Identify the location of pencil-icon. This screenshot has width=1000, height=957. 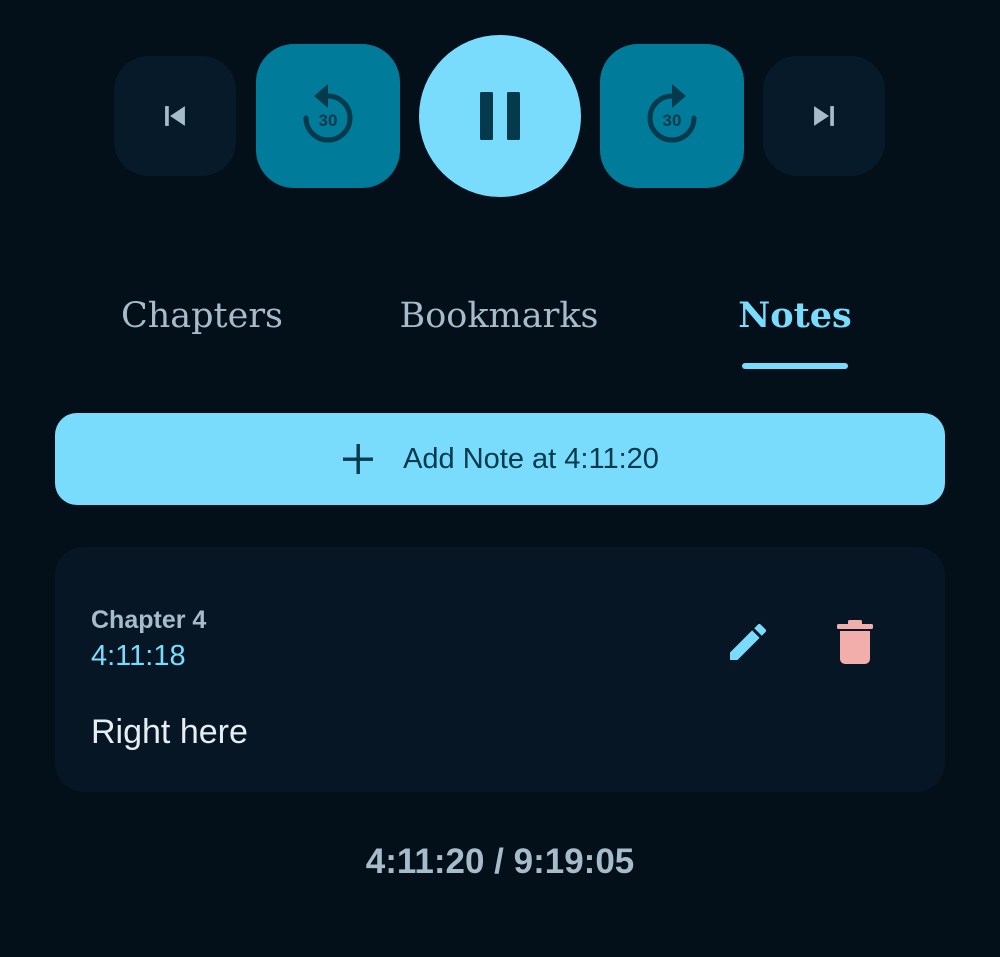
(748, 641).